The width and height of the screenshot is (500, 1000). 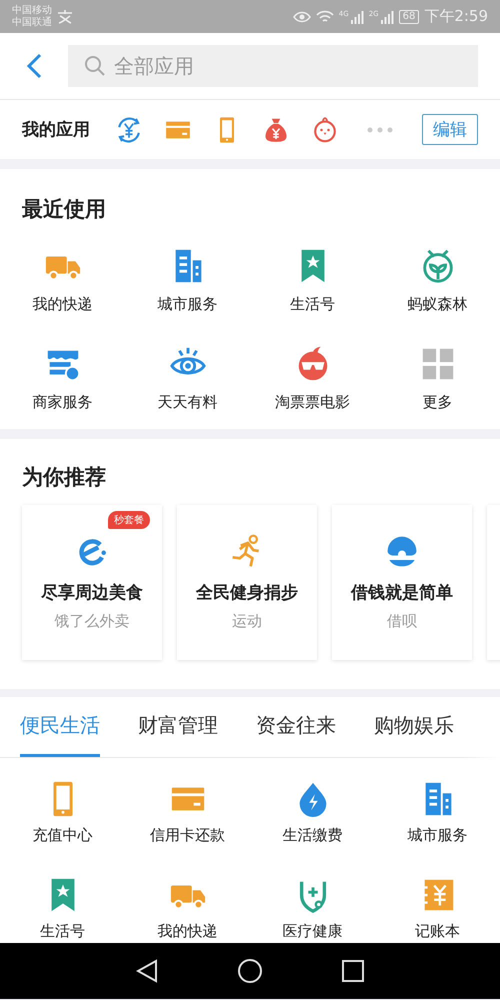 What do you see at coordinates (92, 621) in the screenshot?
I see `card-subtitle: 饿了么外卖` at bounding box center [92, 621].